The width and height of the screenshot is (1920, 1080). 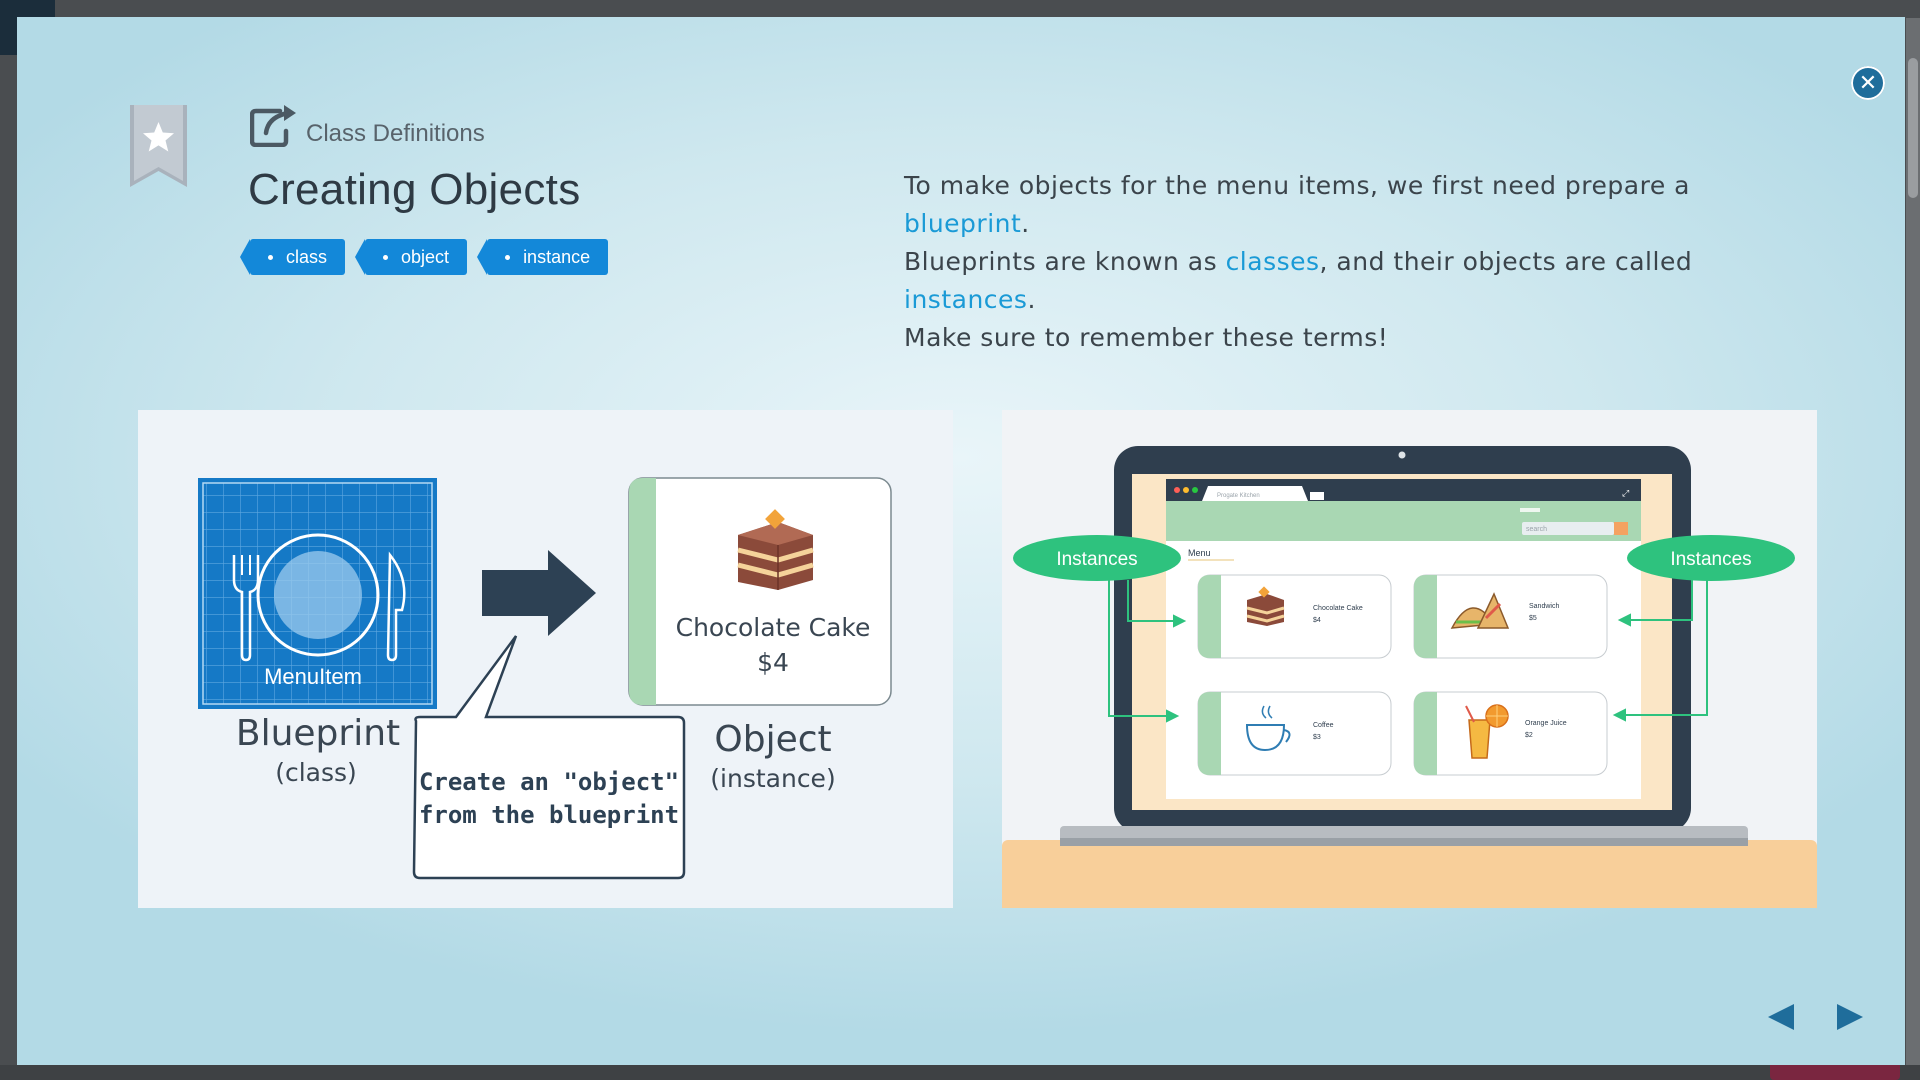 What do you see at coordinates (539, 593) in the screenshot?
I see `arrow-right-icon` at bounding box center [539, 593].